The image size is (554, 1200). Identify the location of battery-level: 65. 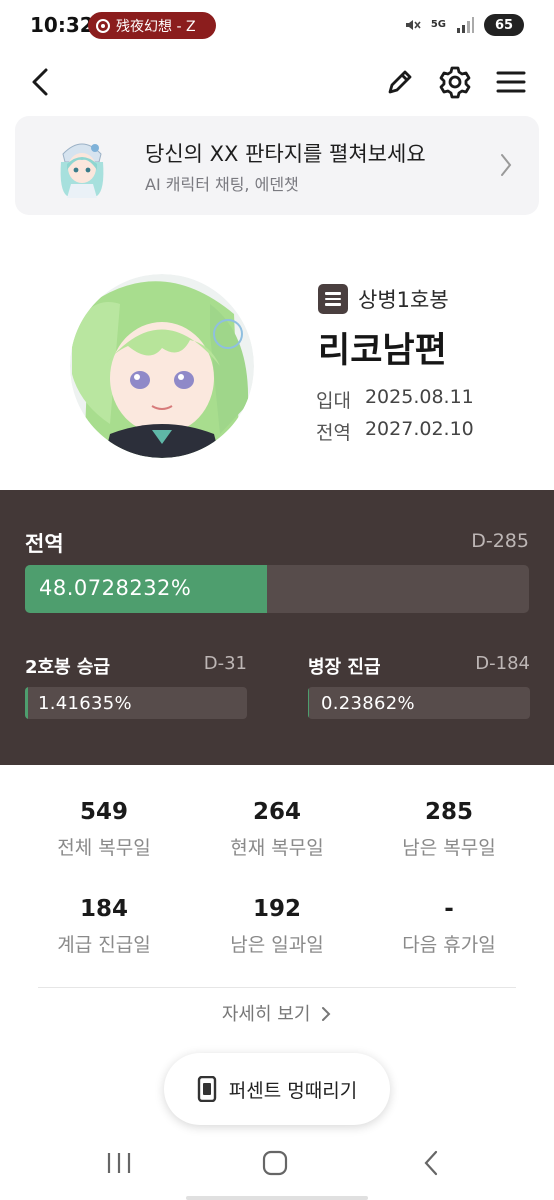
(504, 25).